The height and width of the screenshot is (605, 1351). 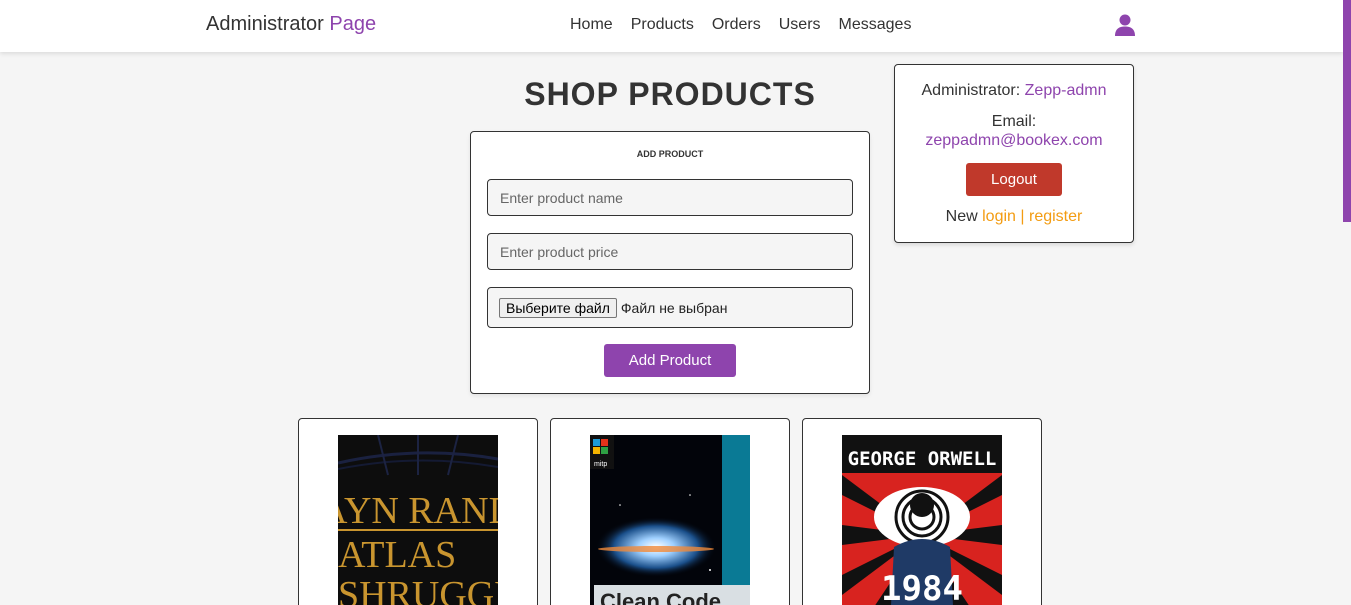 I want to click on nav-users: Users, so click(x=800, y=25).